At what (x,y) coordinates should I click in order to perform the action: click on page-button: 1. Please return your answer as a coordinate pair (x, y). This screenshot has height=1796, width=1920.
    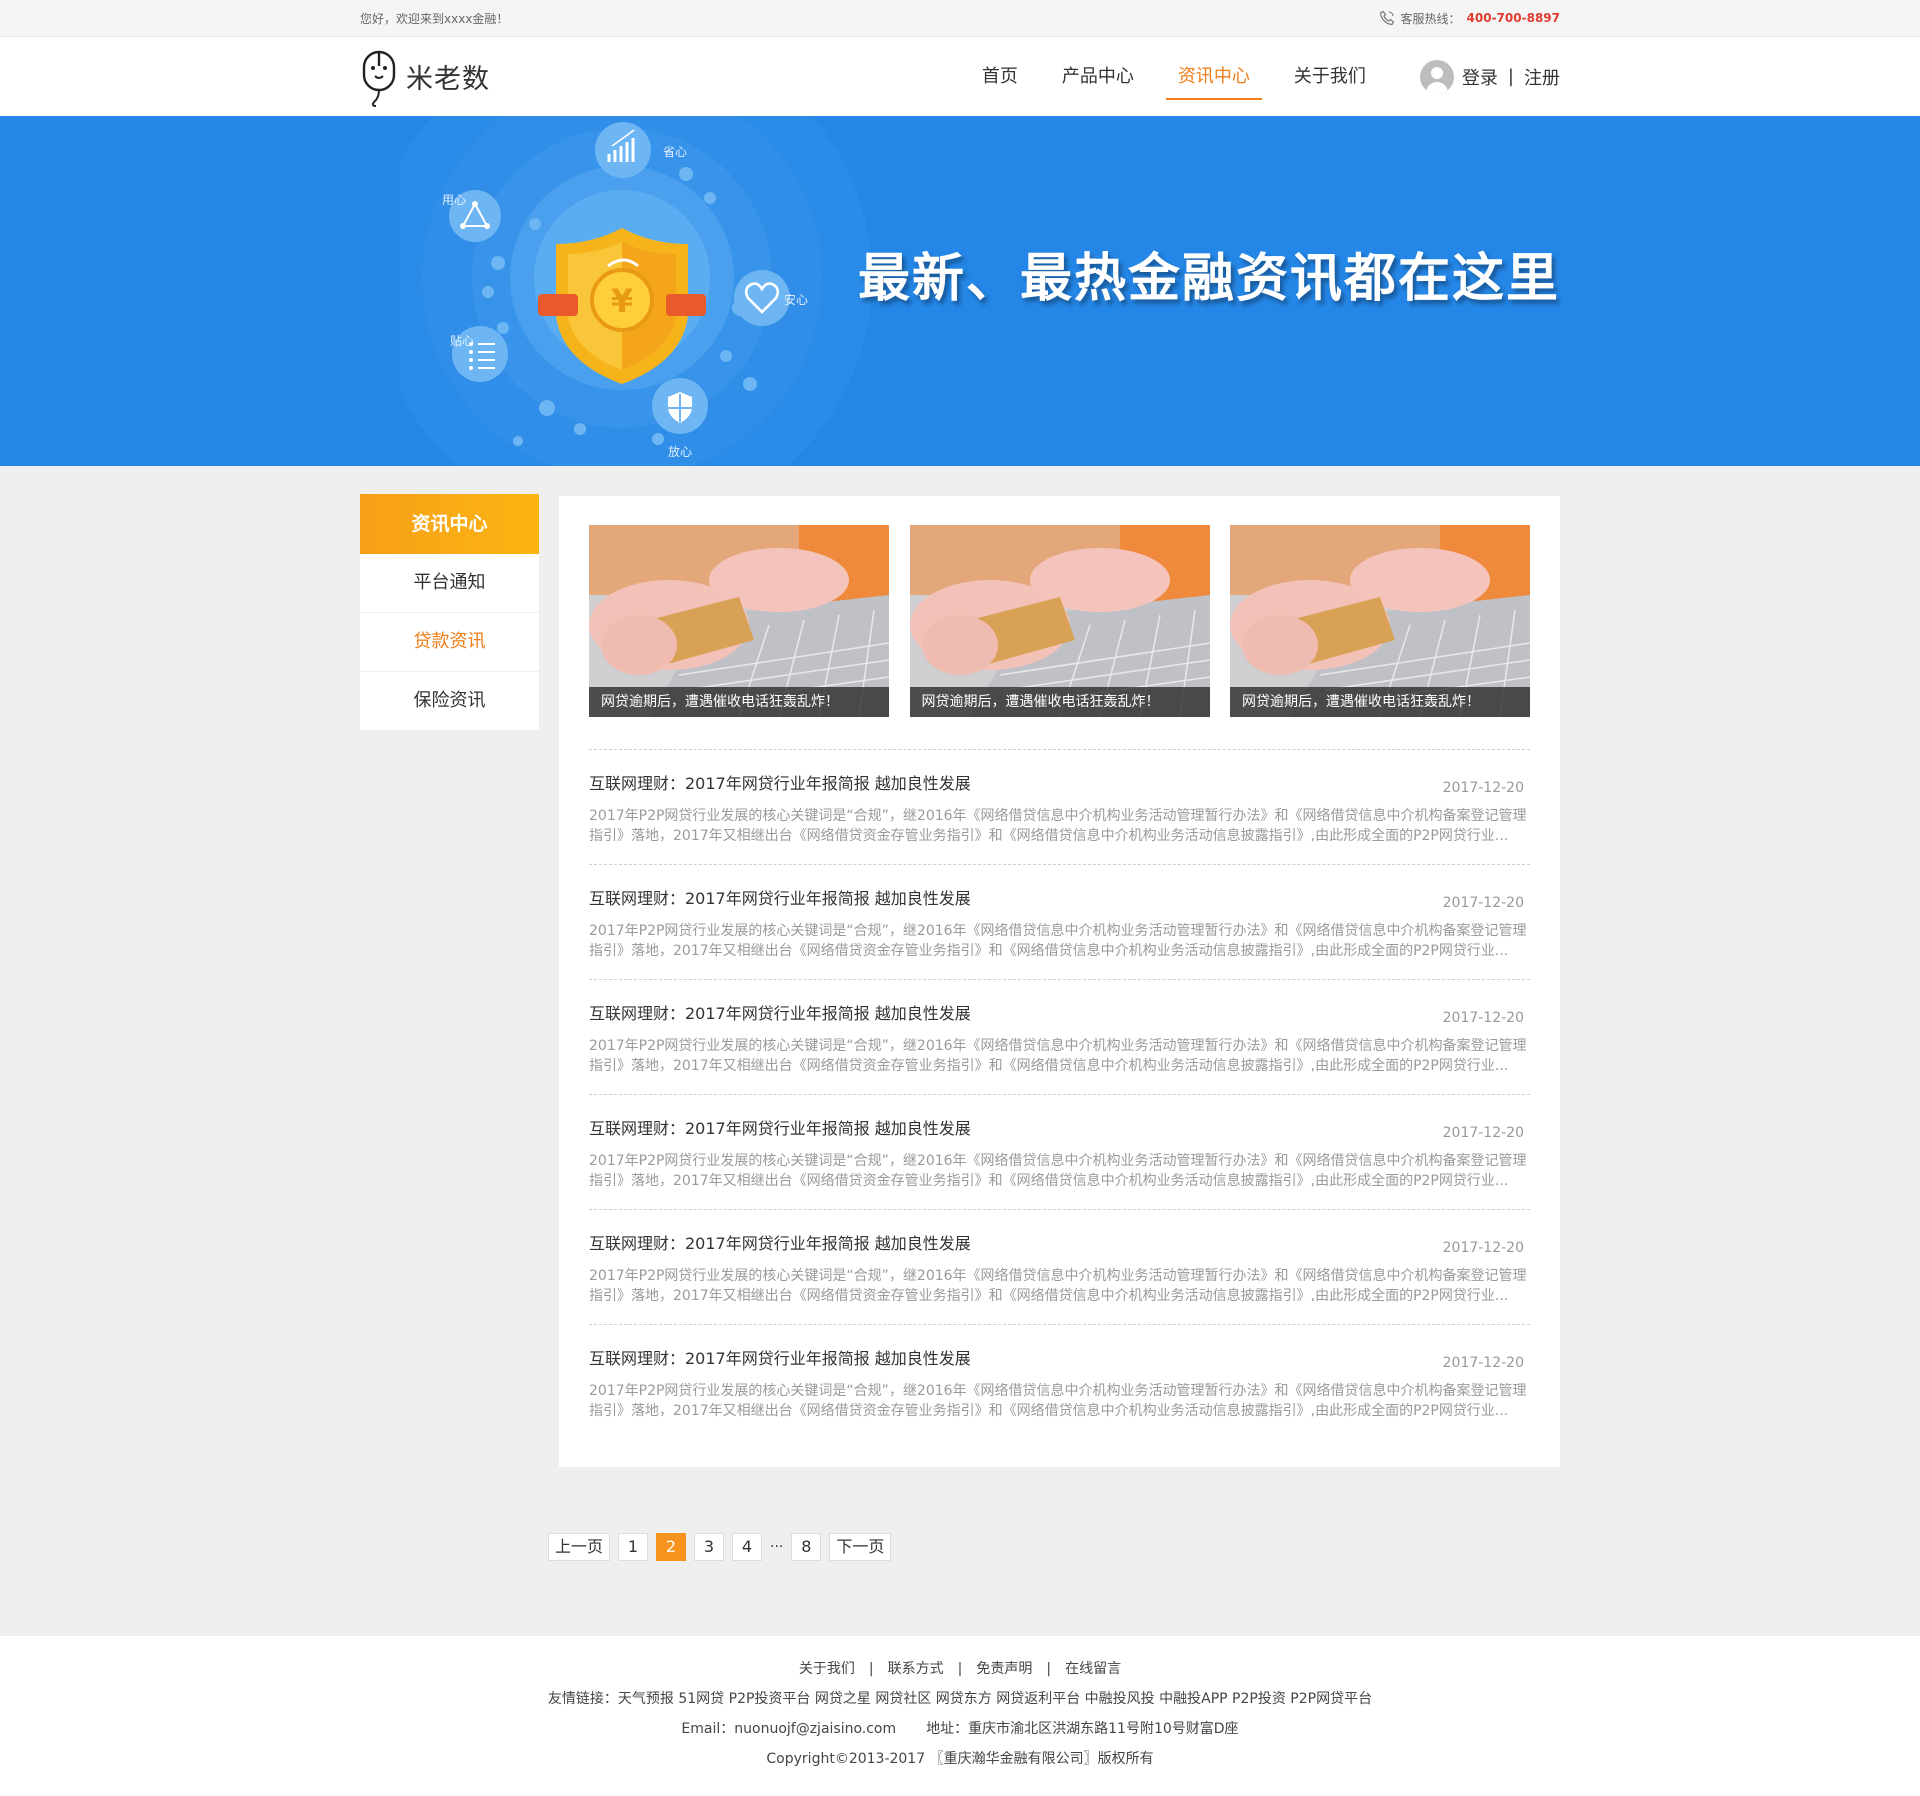
    Looking at the image, I should click on (633, 1547).